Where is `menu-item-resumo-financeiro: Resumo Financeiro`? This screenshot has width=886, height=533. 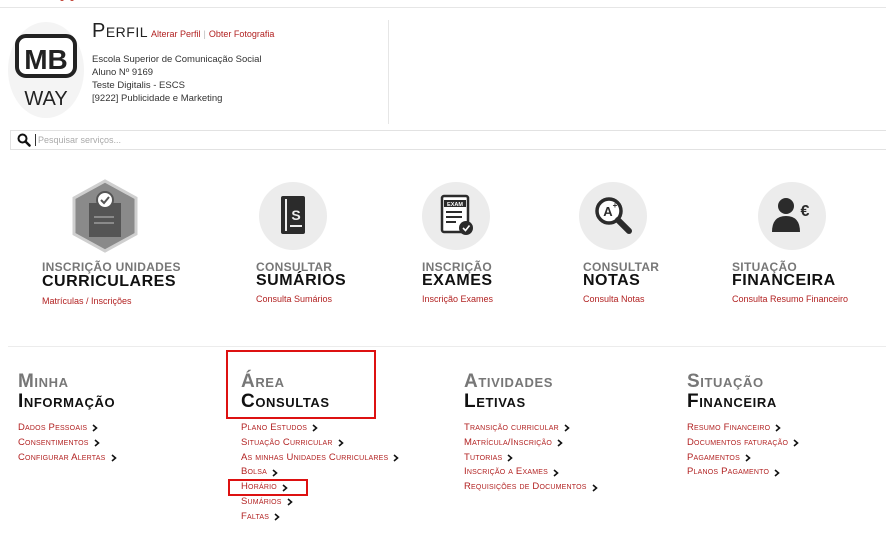
menu-item-resumo-financeiro: Resumo Financeiro is located at coordinates (743, 428).